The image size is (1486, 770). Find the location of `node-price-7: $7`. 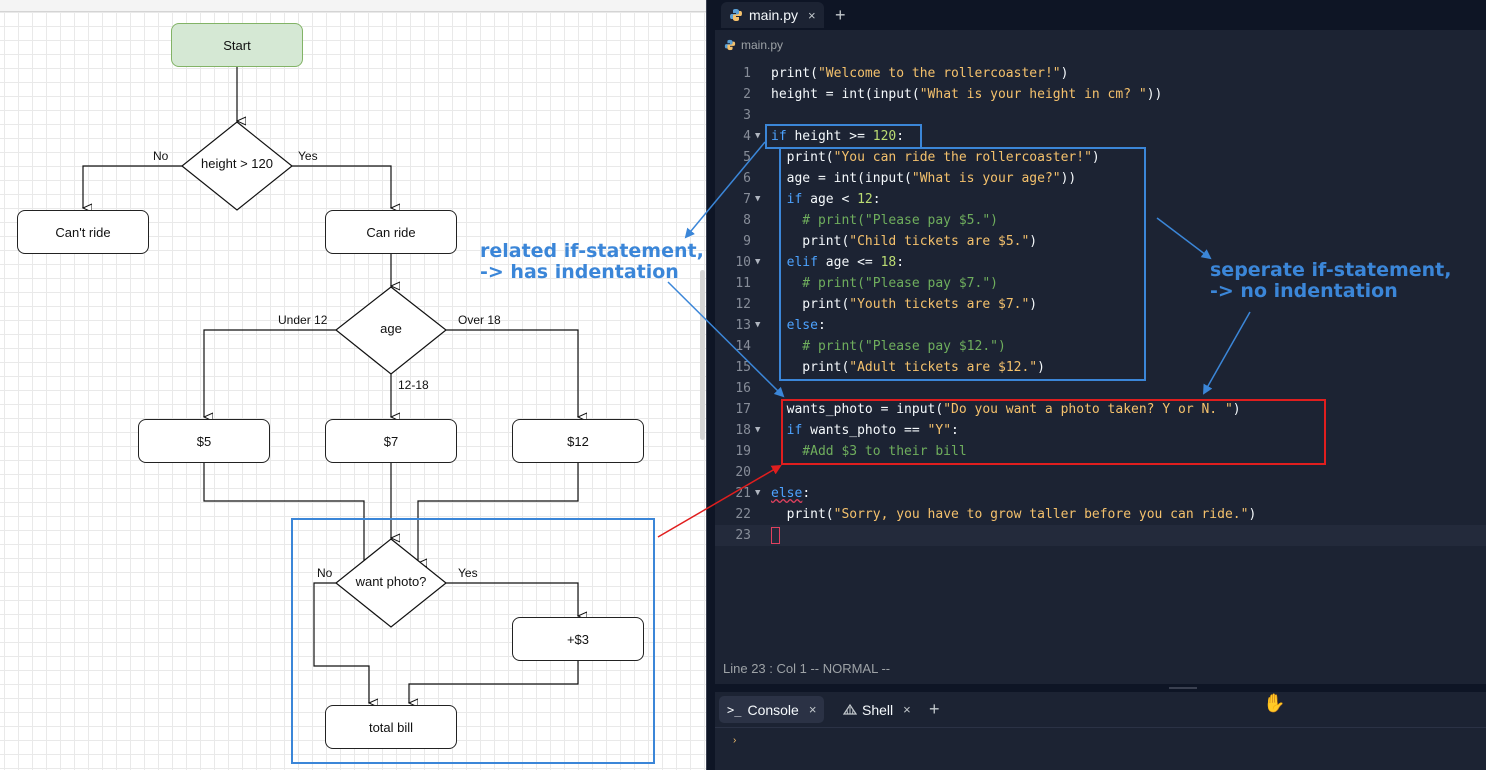

node-price-7: $7 is located at coordinates (391, 441).